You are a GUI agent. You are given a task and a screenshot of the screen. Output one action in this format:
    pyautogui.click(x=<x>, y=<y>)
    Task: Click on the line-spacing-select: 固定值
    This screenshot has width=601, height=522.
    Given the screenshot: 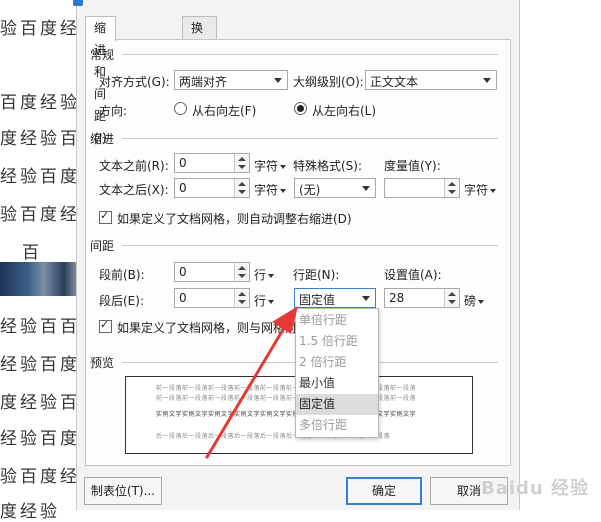 What is the action you would take?
    pyautogui.click(x=335, y=298)
    